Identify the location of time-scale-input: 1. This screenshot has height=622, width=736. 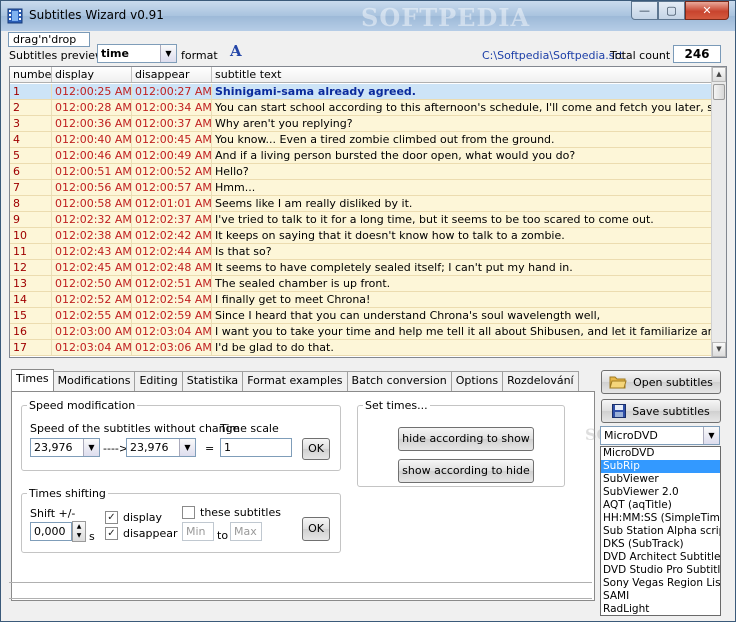
(256, 447).